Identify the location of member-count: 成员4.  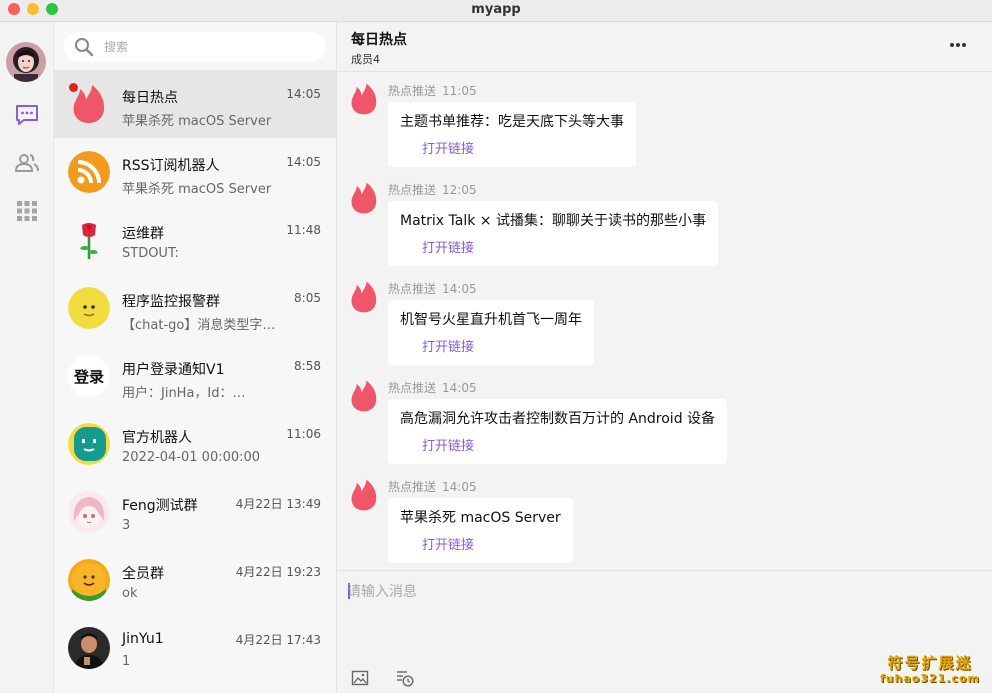
(365, 59).